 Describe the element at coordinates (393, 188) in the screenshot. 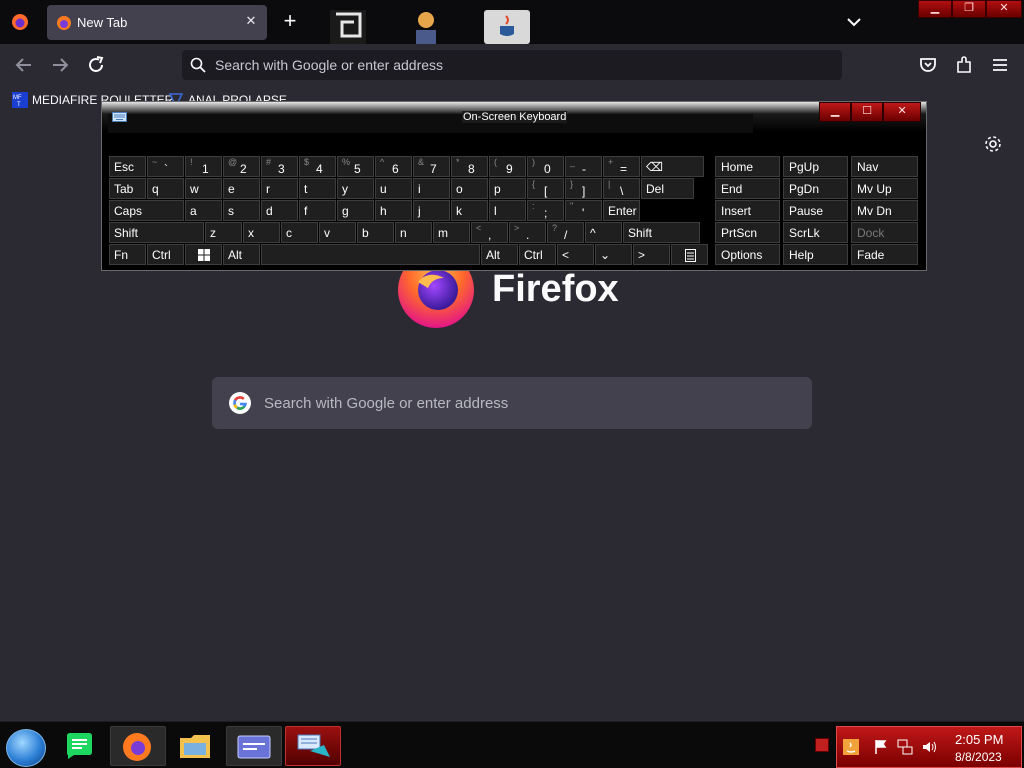

I see `key-u: u` at that location.